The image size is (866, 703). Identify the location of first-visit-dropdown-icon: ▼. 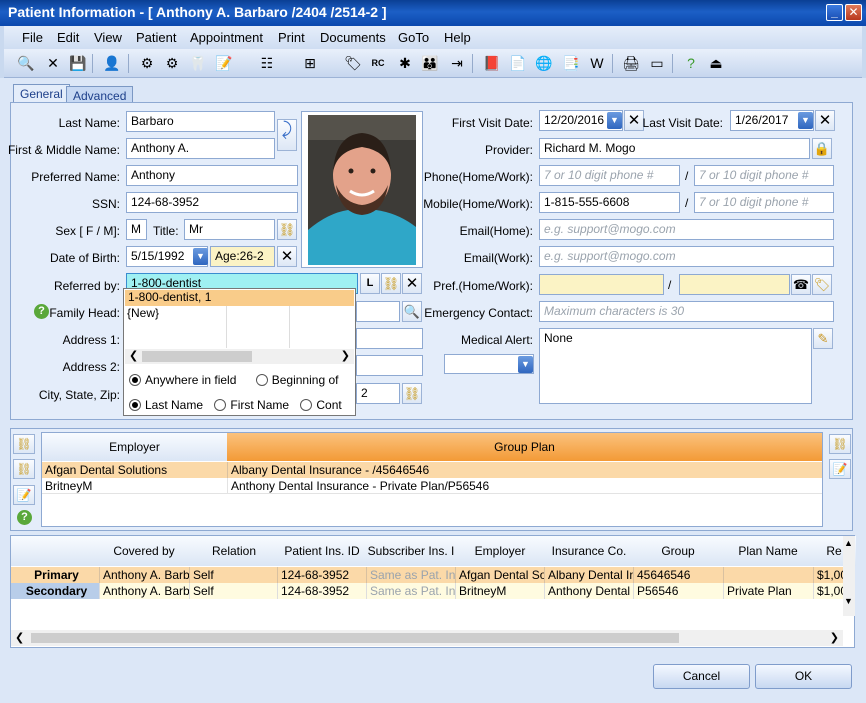
(614, 120).